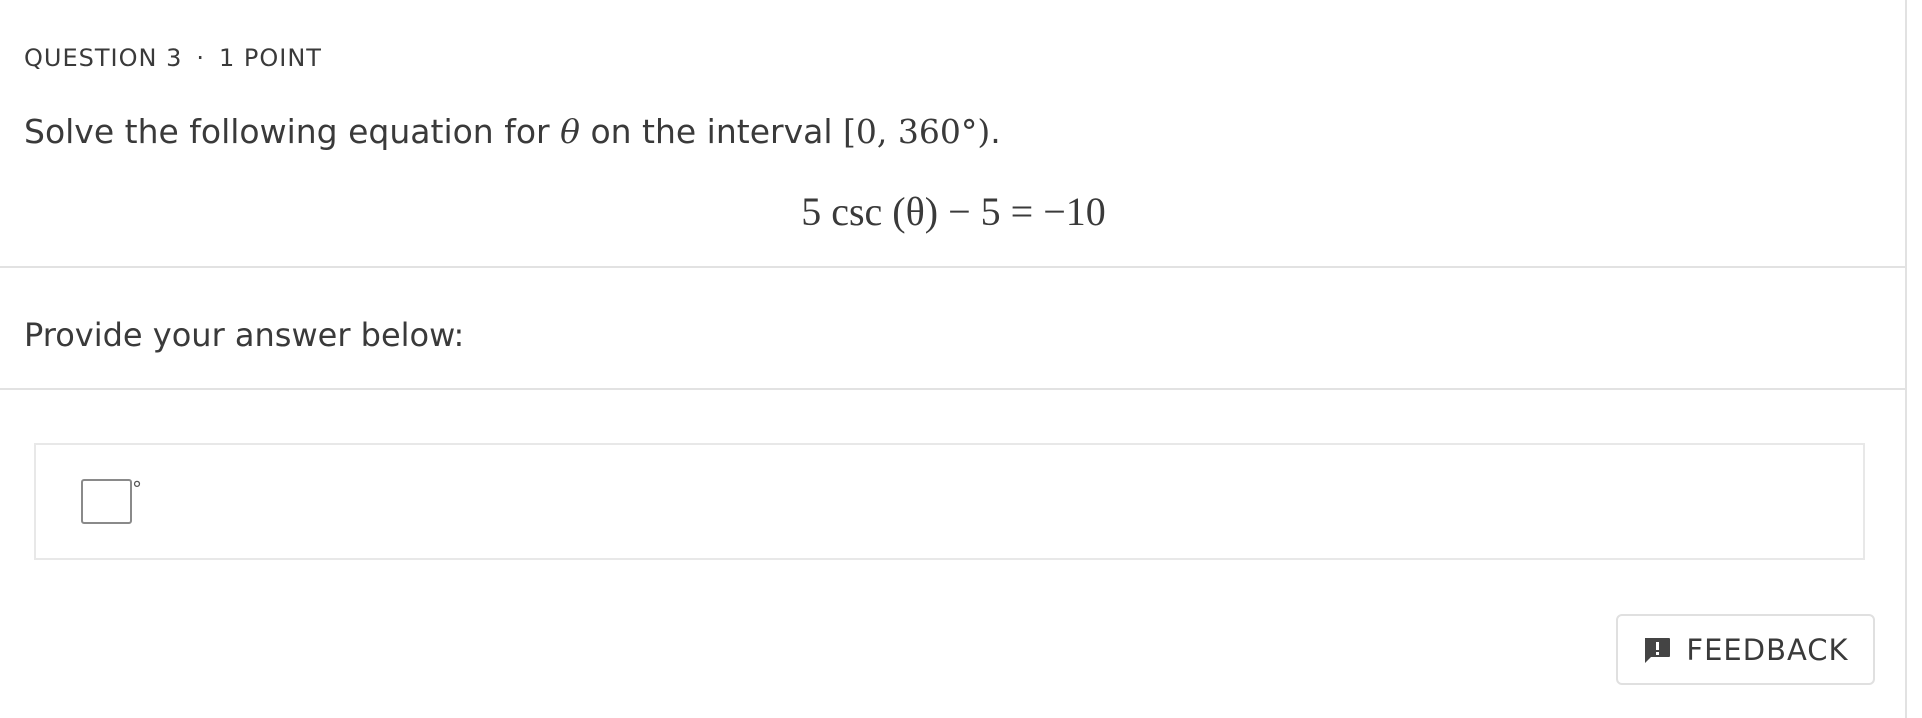 The image size is (1922, 718). Describe the element at coordinates (1767, 649) in the screenshot. I see `feedback-label: FEEDBACK` at that location.